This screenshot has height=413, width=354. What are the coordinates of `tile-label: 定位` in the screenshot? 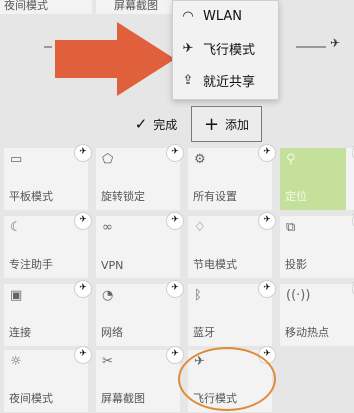 It's located at (296, 196).